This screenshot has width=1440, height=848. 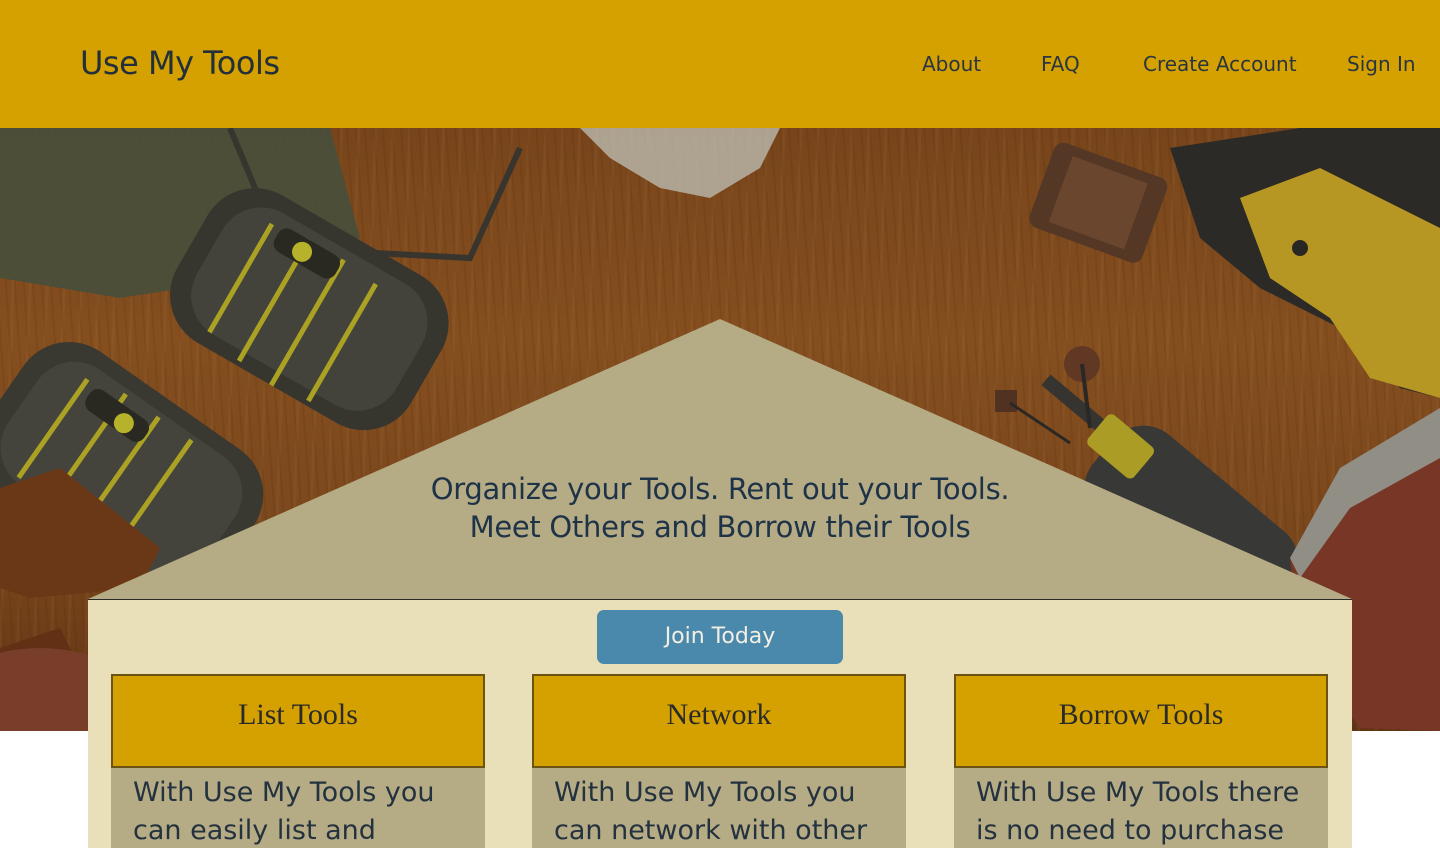 What do you see at coordinates (720, 637) in the screenshot?
I see `join-today-button: Join Today` at bounding box center [720, 637].